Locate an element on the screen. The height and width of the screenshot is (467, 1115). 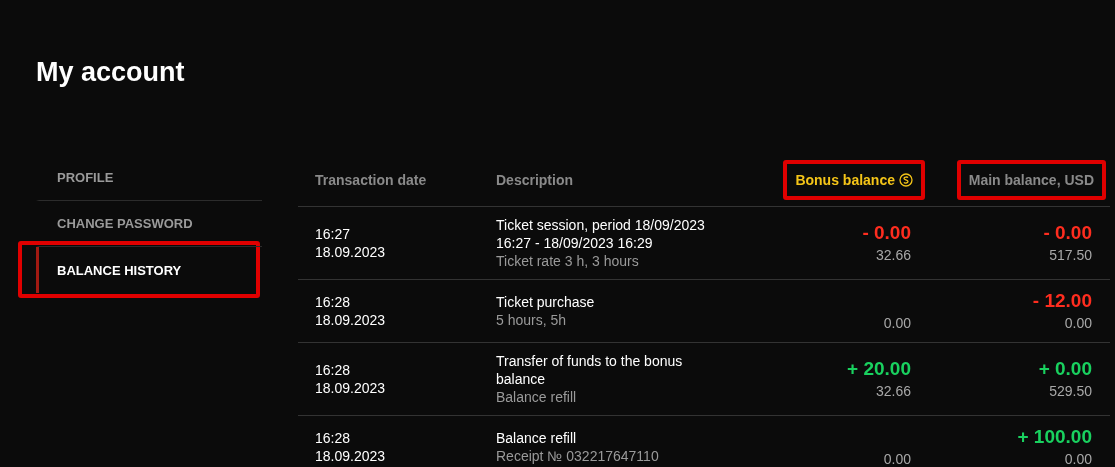
amount-change: + 100.00 is located at coordinates (1054, 437).